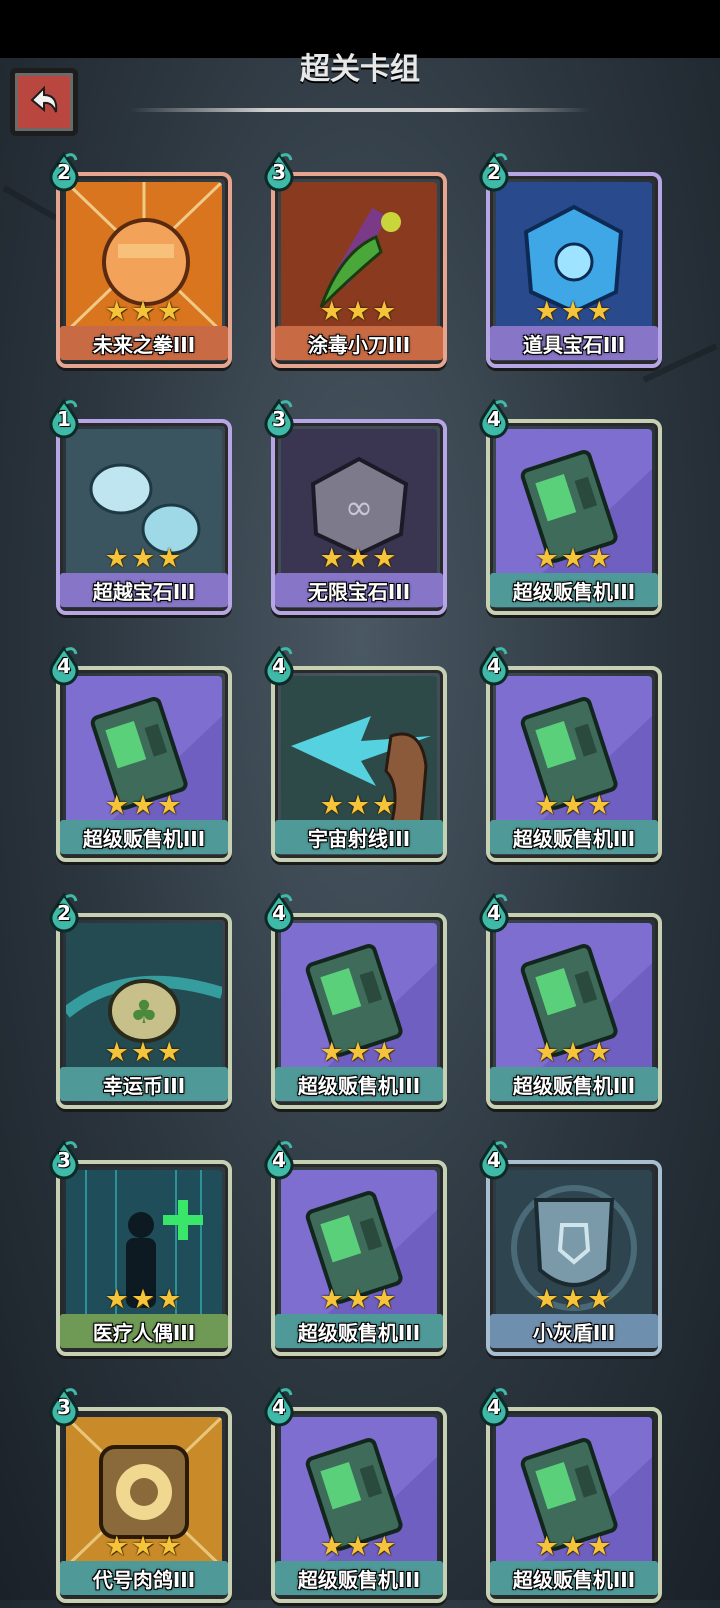 The width and height of the screenshot is (720, 1608). Describe the element at coordinates (64, 418) in the screenshot. I see `energy-cost-badge: 1` at that location.